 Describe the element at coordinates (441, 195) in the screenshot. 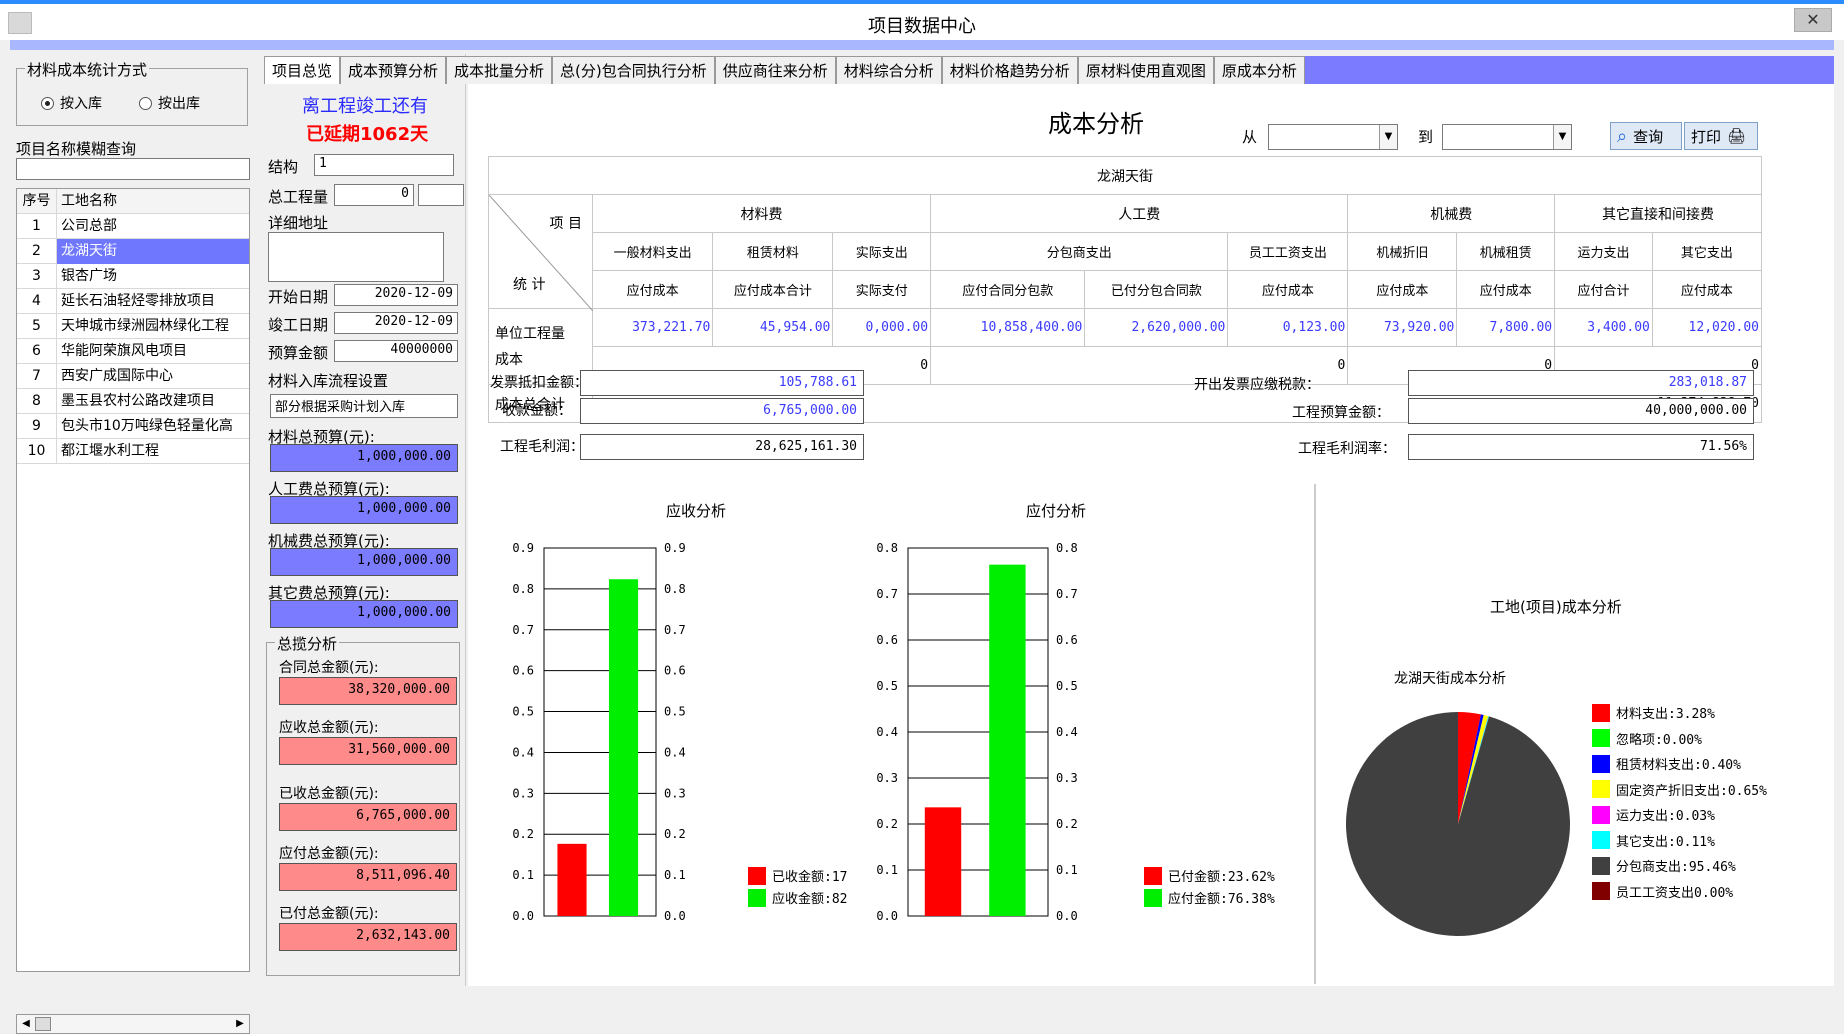

I see `total-qty-unit-field` at that location.